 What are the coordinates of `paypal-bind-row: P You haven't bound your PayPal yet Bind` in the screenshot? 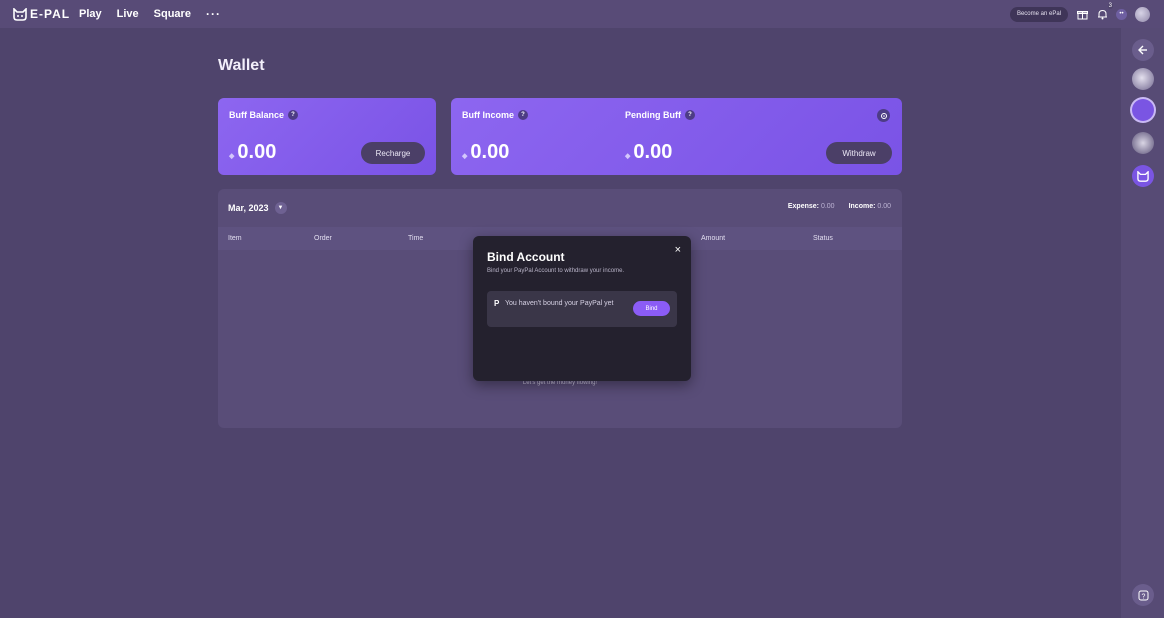 It's located at (582, 309).